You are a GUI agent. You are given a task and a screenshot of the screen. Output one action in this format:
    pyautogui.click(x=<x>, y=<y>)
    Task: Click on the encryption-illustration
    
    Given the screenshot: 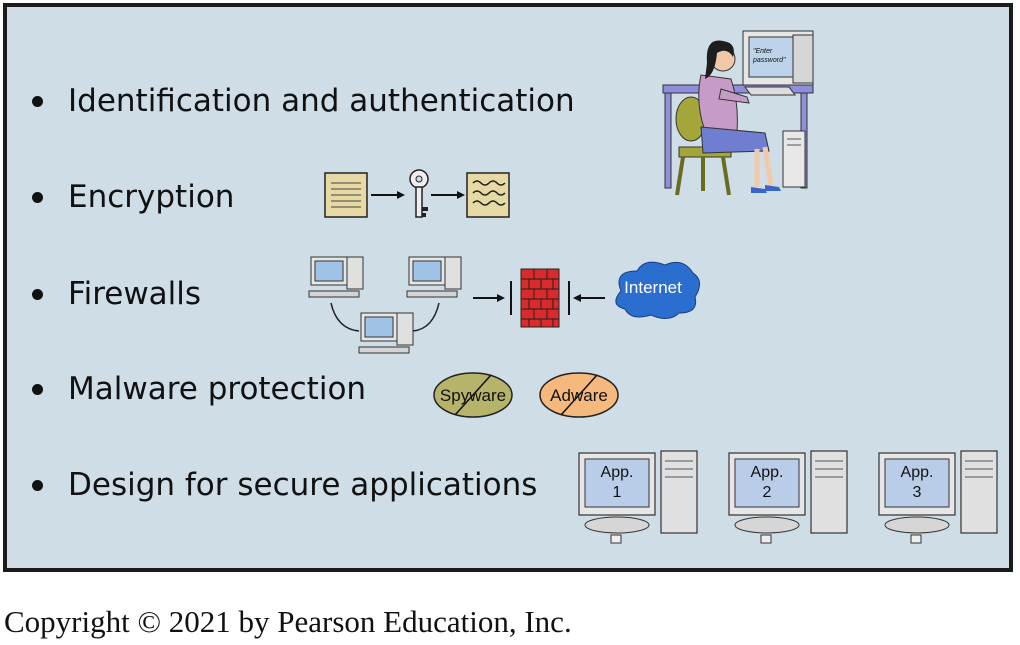 What is the action you would take?
    pyautogui.click(x=417, y=193)
    